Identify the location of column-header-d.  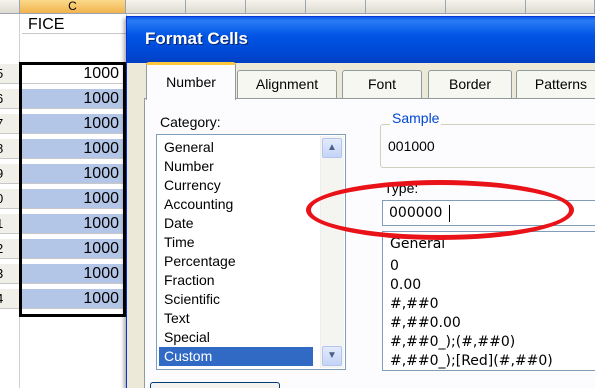
(156, 7).